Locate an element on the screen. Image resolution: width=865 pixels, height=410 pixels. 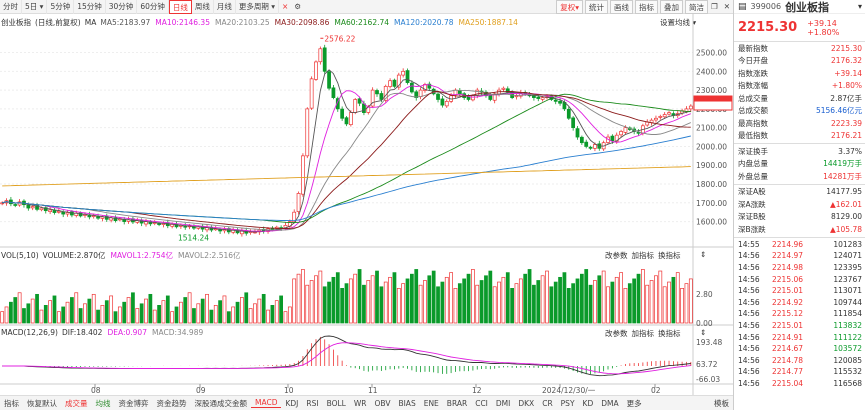
indicator-tab: 指标 is located at coordinates (11, 403).